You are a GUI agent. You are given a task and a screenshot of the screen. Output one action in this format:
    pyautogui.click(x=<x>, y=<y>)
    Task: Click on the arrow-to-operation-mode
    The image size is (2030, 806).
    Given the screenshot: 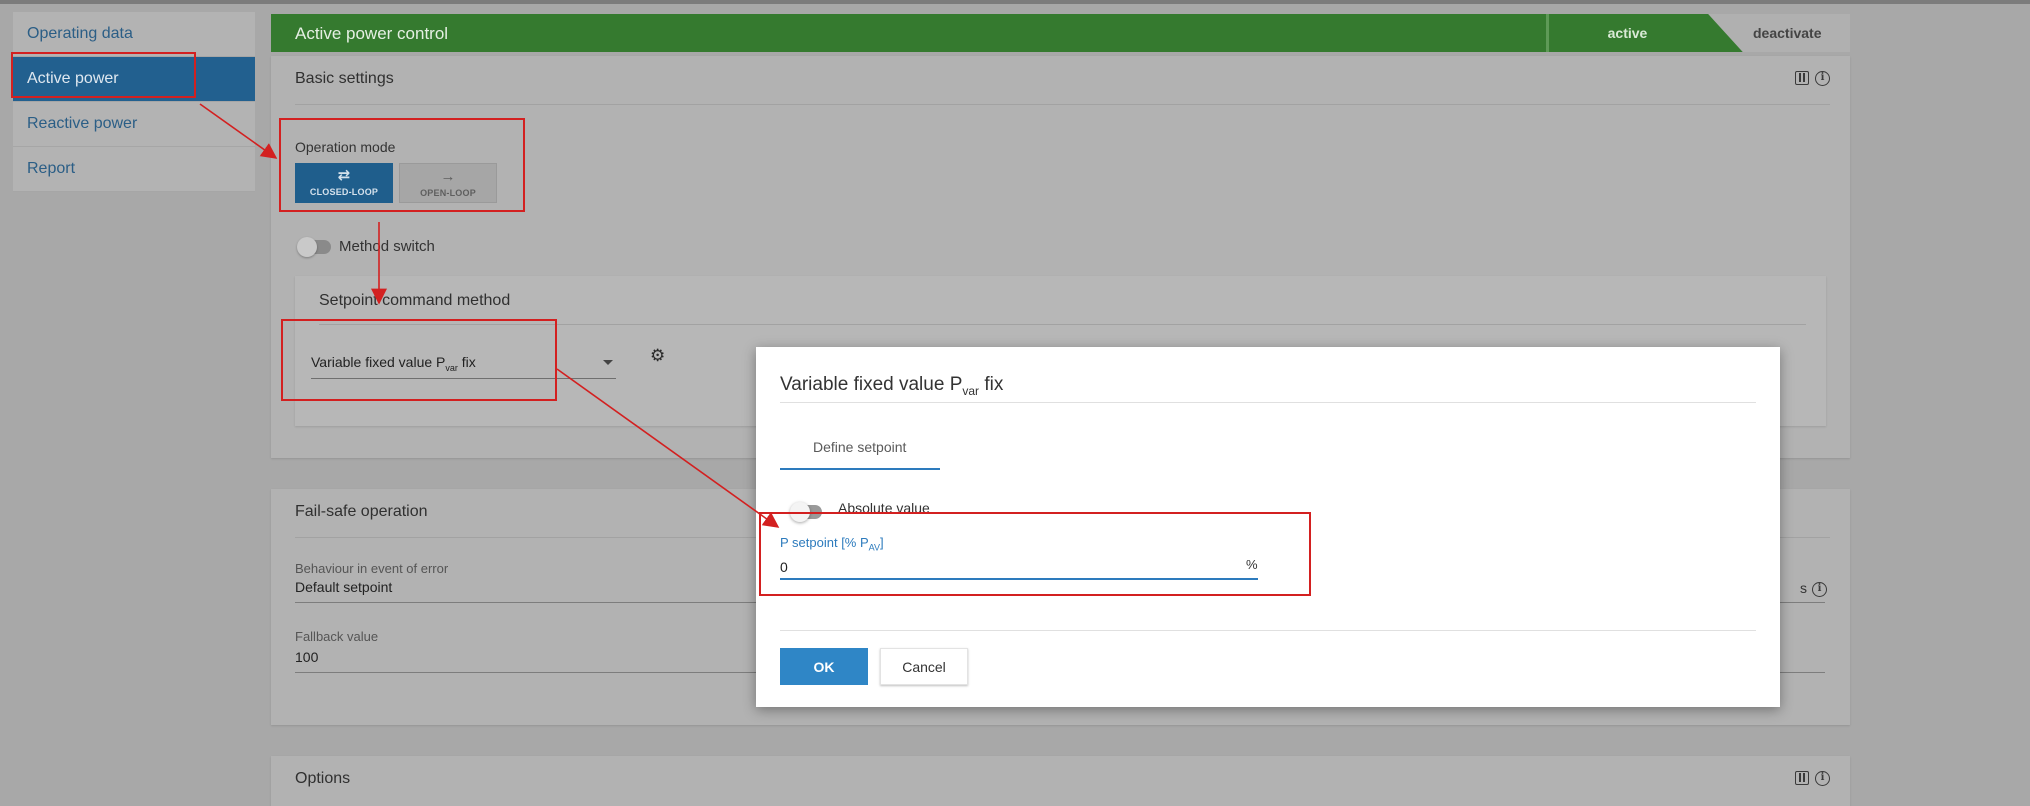 What is the action you would take?
    pyautogui.click(x=238, y=131)
    